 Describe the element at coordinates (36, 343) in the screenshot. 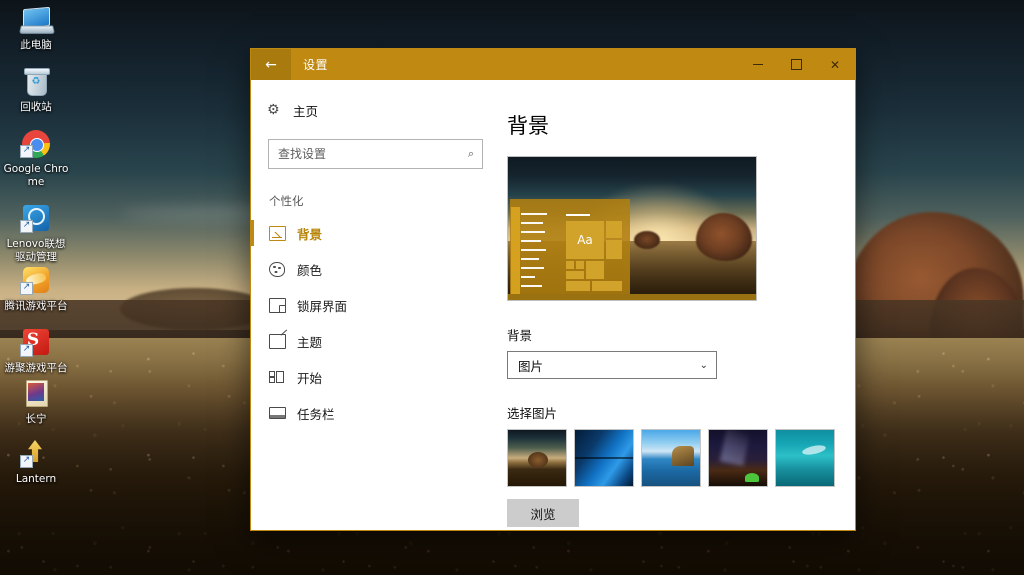

I see `youju-games-icon: S ↗` at that location.